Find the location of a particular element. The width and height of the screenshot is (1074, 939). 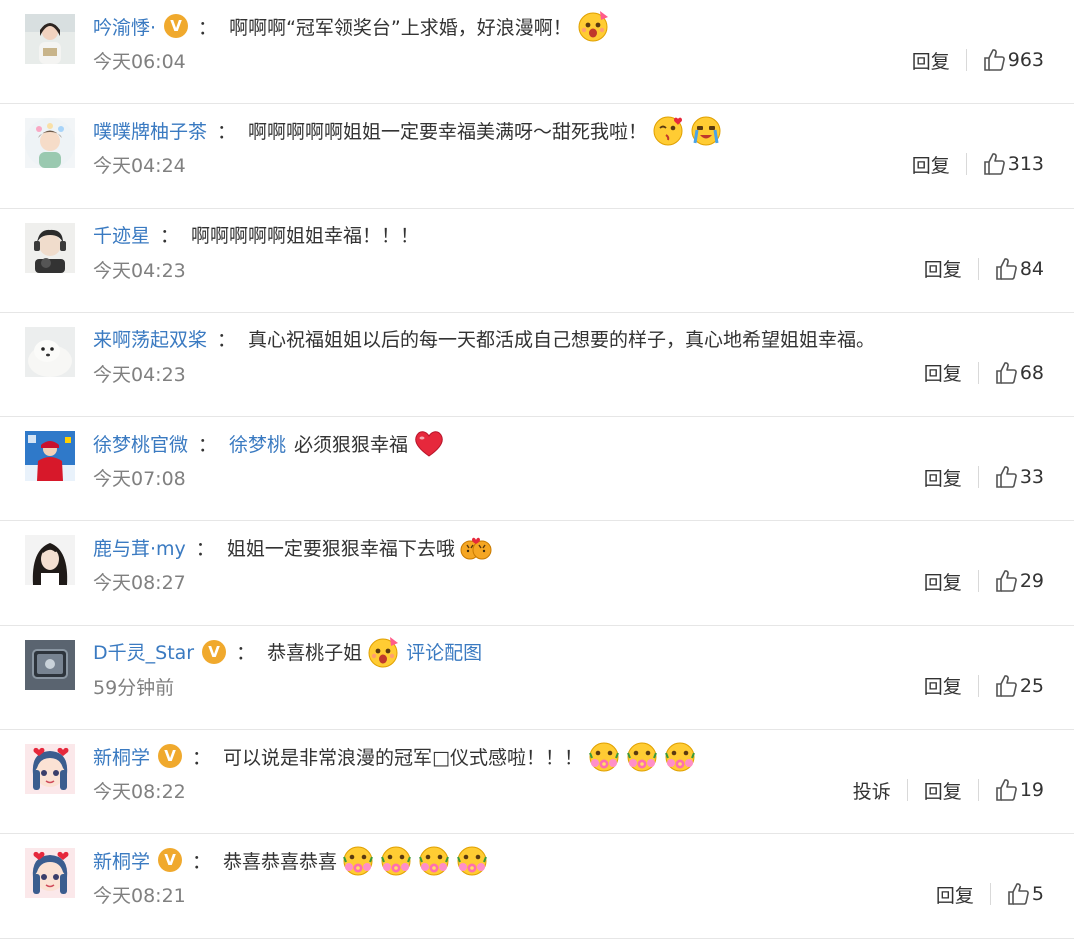

comment-time: 今天08:22 is located at coordinates (139, 792).